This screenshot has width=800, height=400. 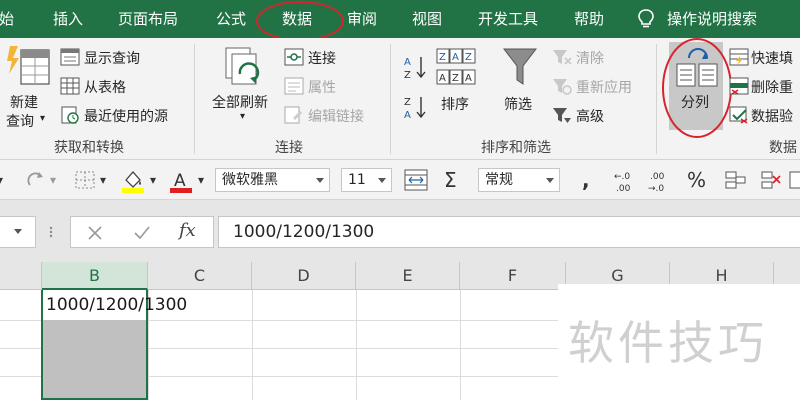 I want to click on column-header-f: F, so click(x=513, y=276).